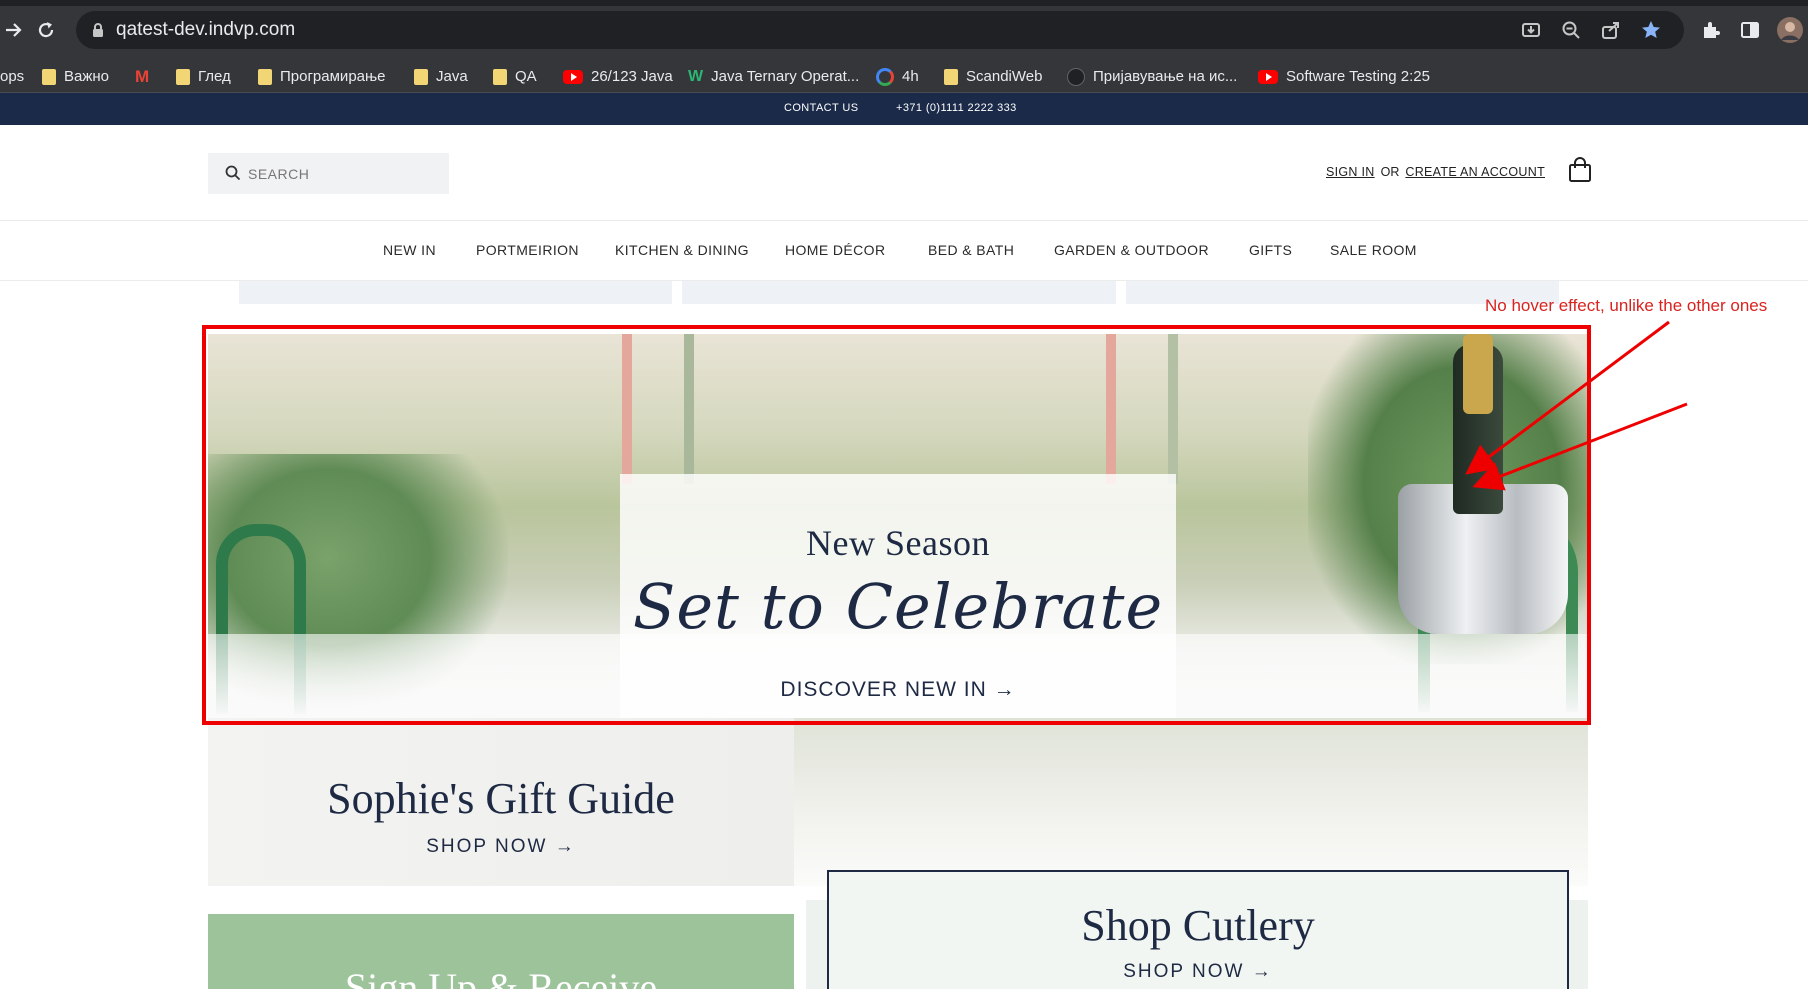 Image resolution: width=1808 pixels, height=989 pixels. I want to click on extensions-icon, so click(1711, 30).